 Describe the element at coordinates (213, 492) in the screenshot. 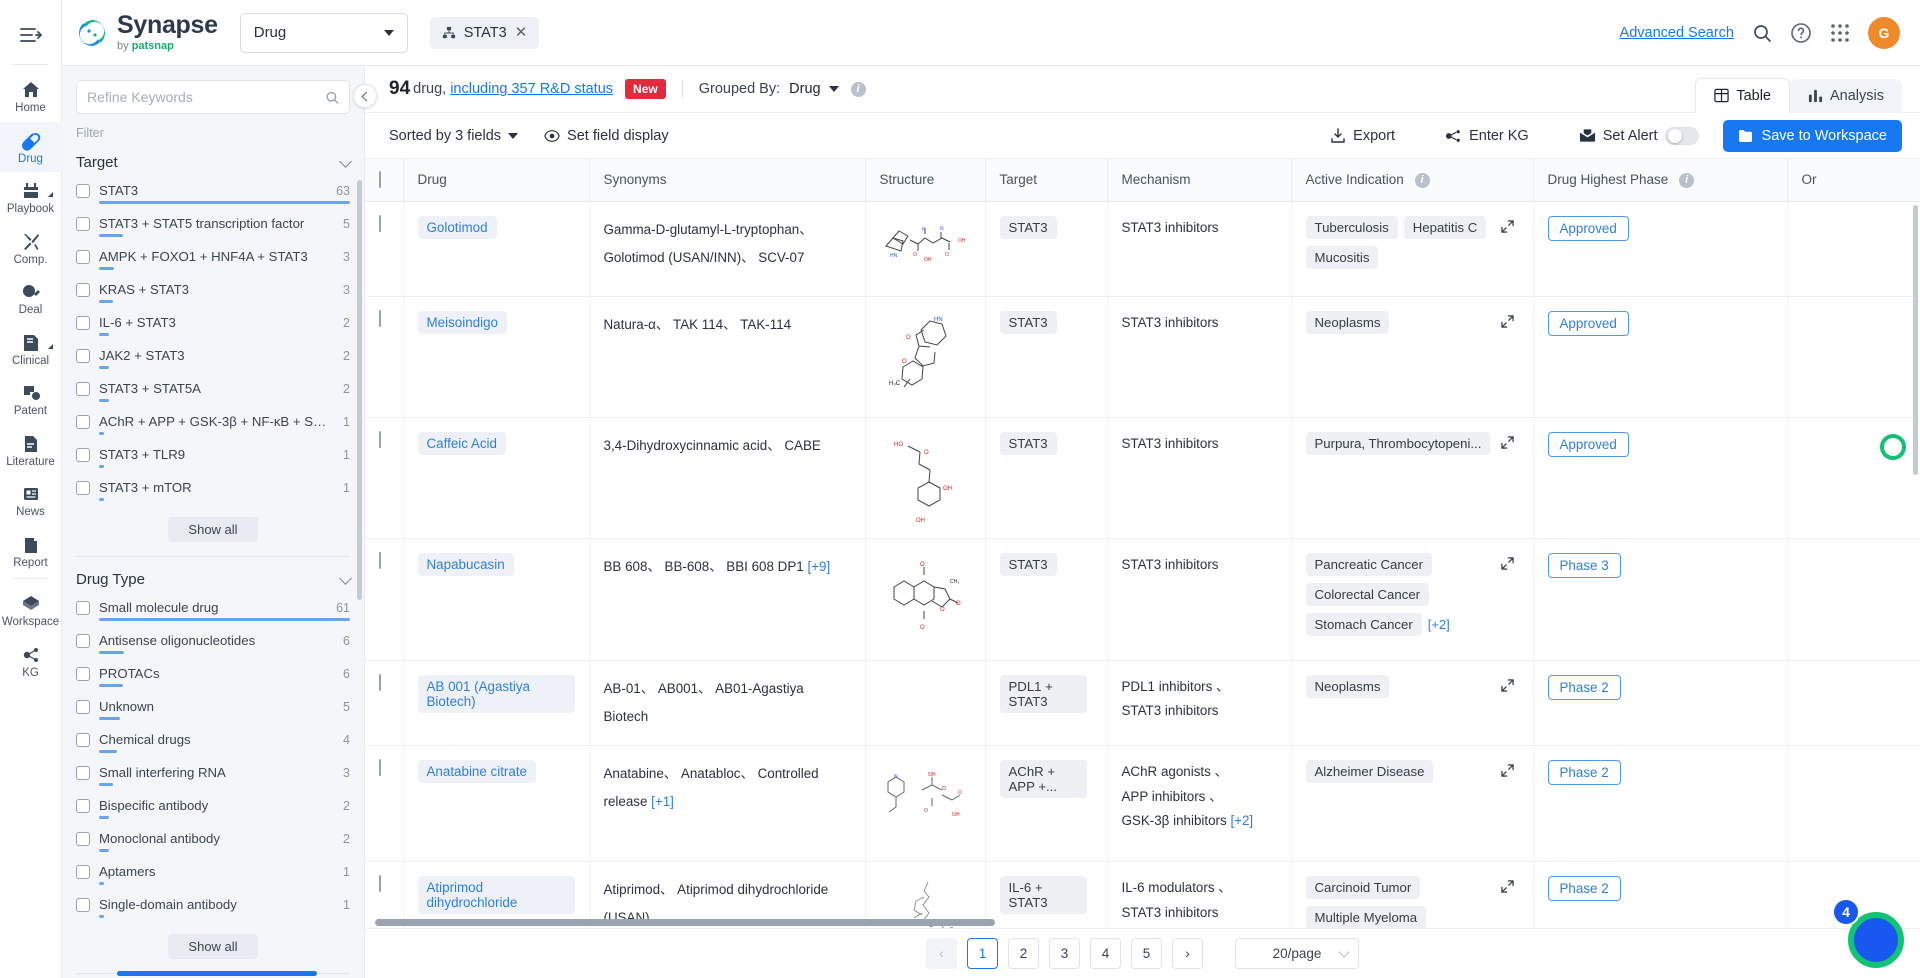

I see `filter-item: STAT3 + mTOR 1` at that location.